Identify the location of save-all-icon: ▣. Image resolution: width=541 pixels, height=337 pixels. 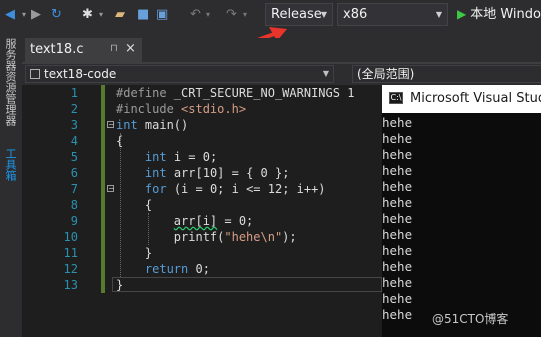
(162, 15).